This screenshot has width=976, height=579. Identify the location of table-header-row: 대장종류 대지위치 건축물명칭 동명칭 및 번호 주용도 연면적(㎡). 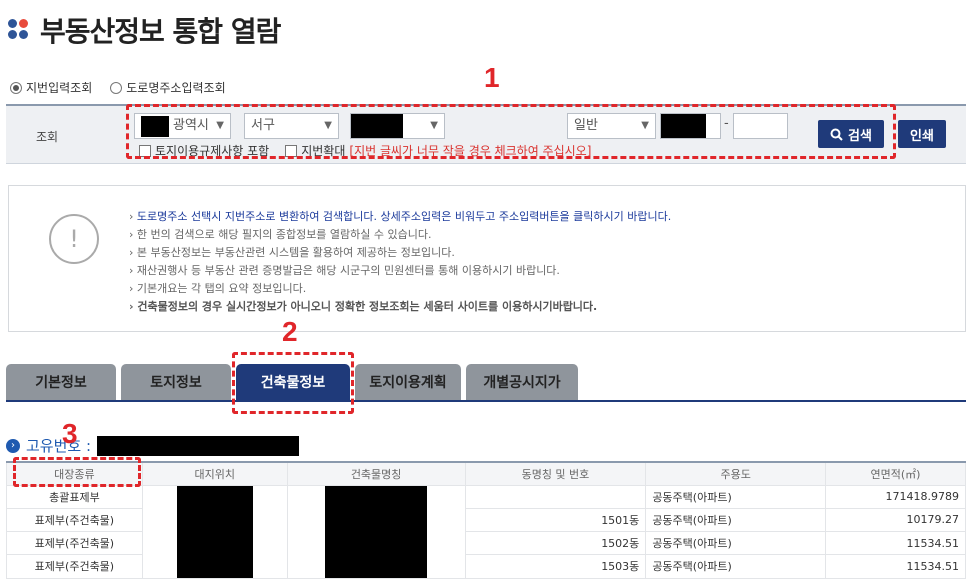
(486, 473).